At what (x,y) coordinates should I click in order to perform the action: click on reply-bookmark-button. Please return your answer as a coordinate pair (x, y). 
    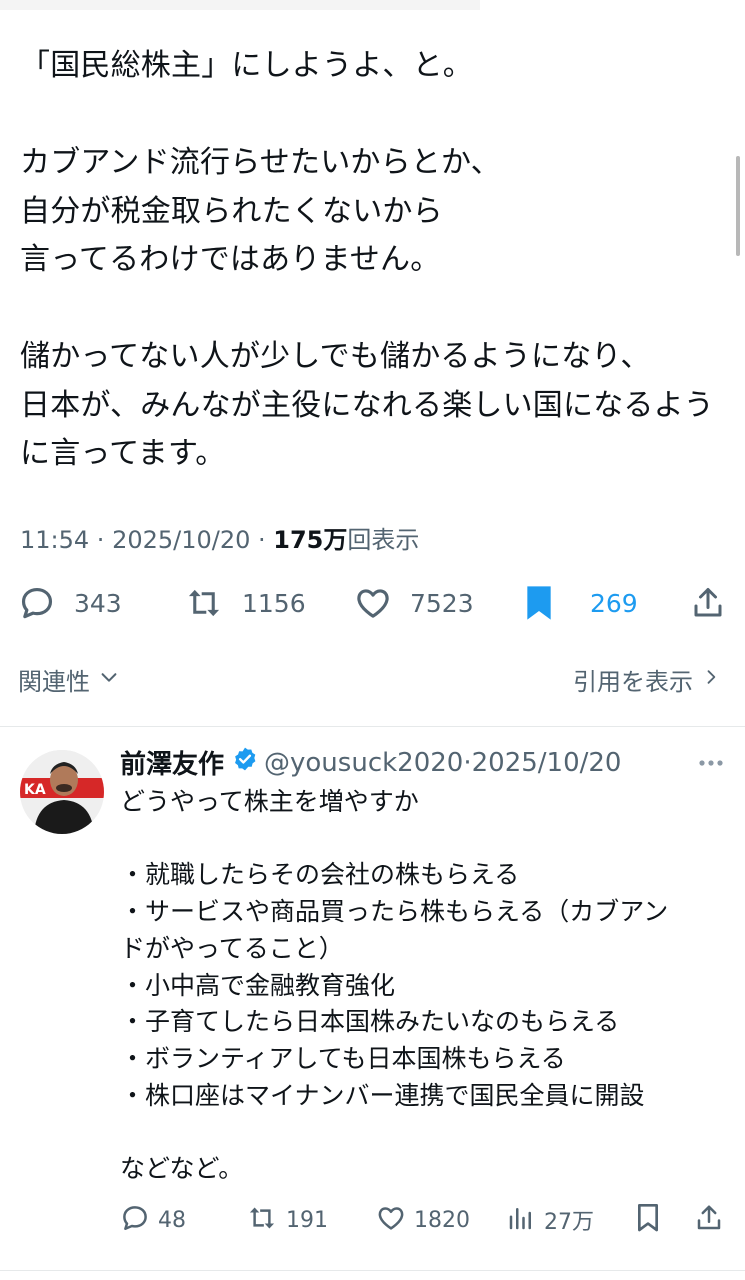
    Looking at the image, I should click on (648, 1220).